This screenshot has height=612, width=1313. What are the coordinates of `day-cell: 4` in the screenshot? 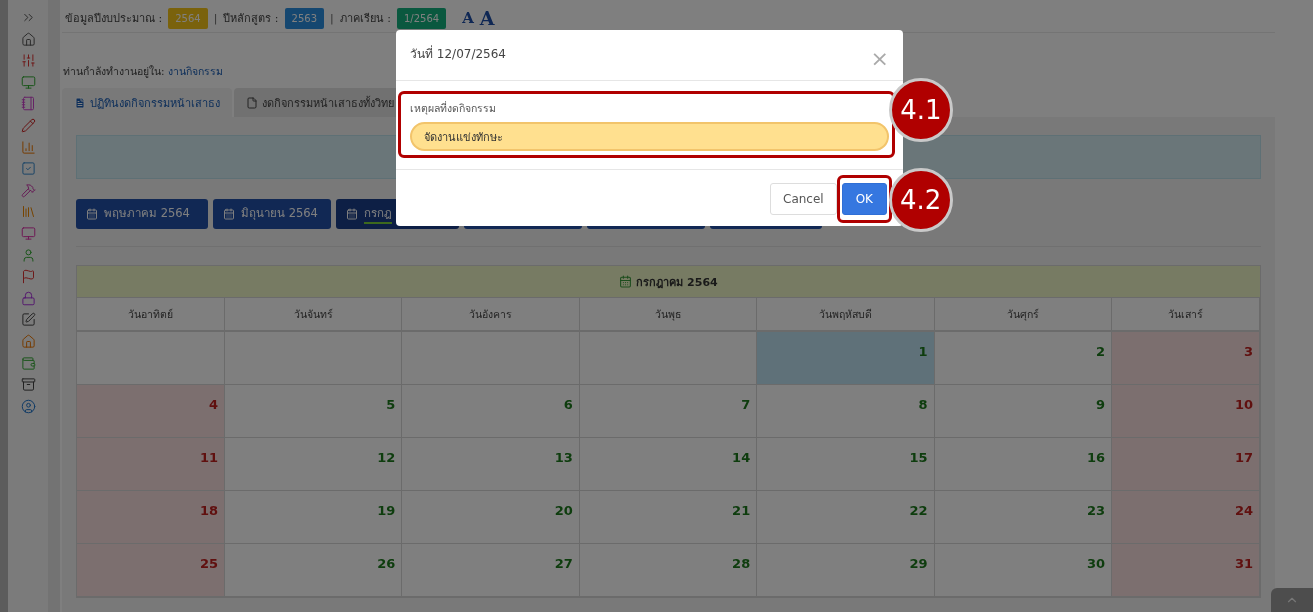 It's located at (151, 411).